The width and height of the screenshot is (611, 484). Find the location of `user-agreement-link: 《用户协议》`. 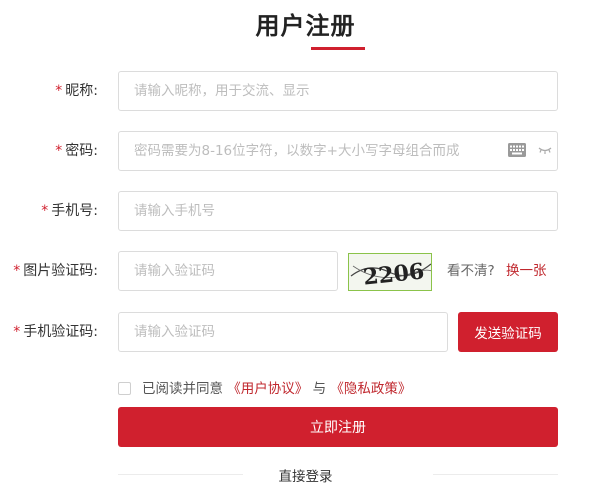

user-agreement-link: 《用户协议》 is located at coordinates (267, 389).